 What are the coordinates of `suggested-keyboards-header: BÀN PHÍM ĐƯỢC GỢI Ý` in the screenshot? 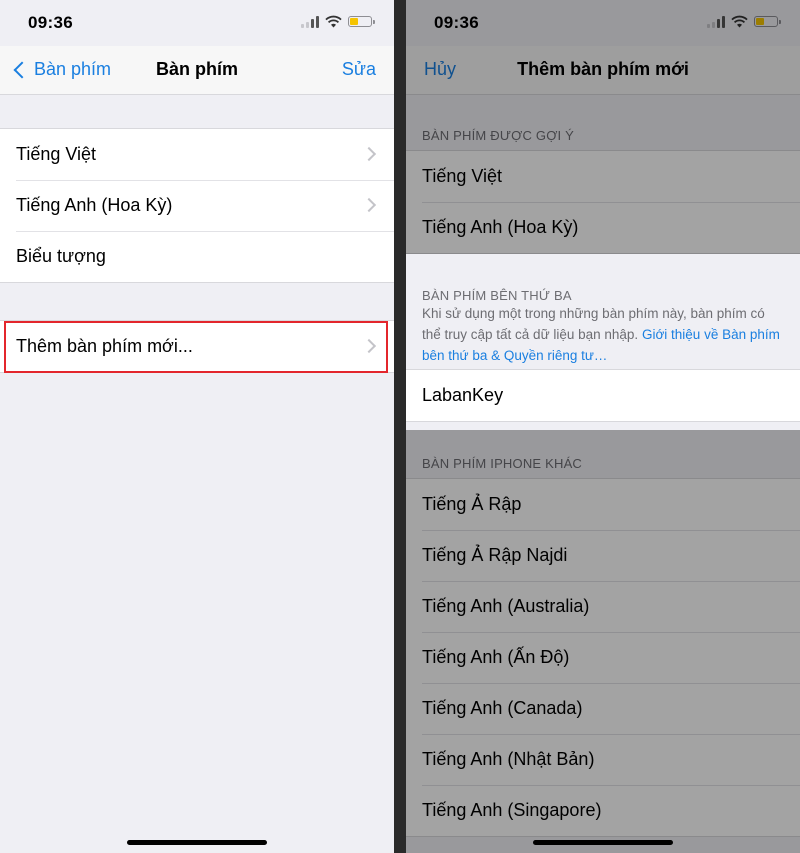 It's located at (498, 135).